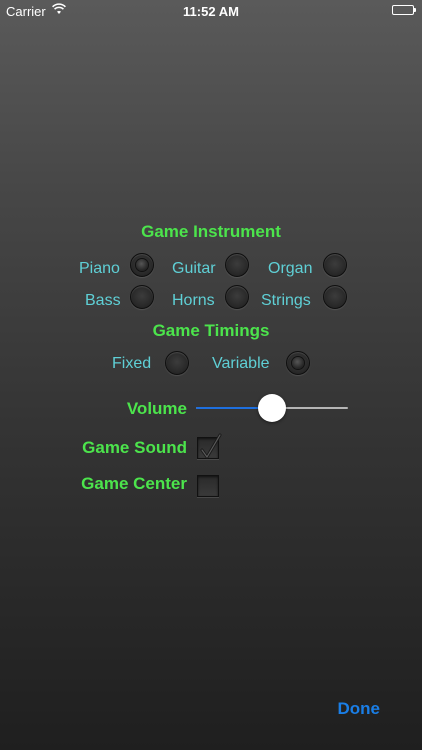 The height and width of the screenshot is (750, 422). Describe the element at coordinates (208, 486) in the screenshot. I see `game-center-checkbox` at that location.